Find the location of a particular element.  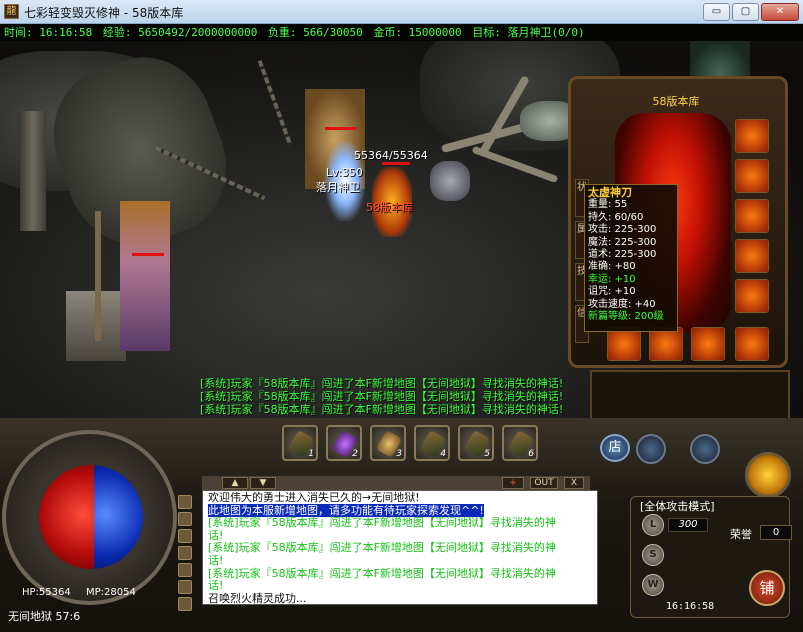

hanging-chain is located at coordinates (275, 103).